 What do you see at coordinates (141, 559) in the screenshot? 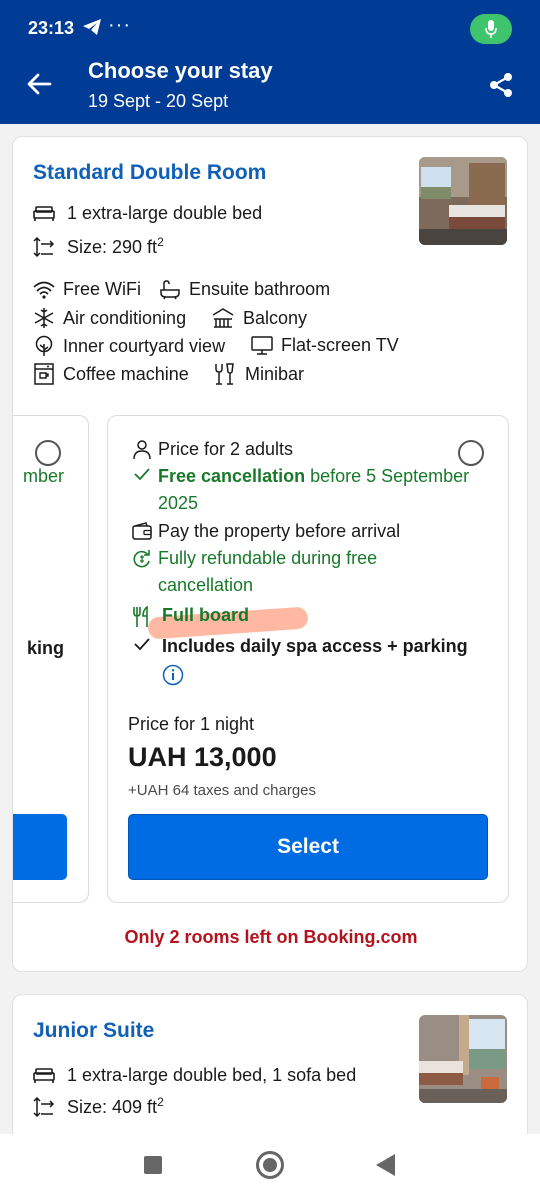
I see `refund-icon` at bounding box center [141, 559].